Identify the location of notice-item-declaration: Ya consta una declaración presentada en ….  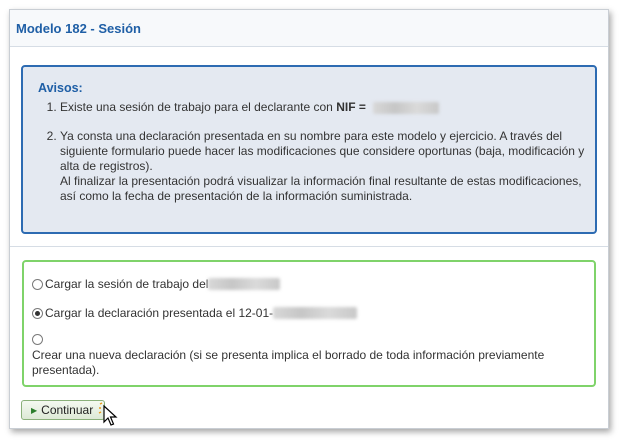
(322, 166).